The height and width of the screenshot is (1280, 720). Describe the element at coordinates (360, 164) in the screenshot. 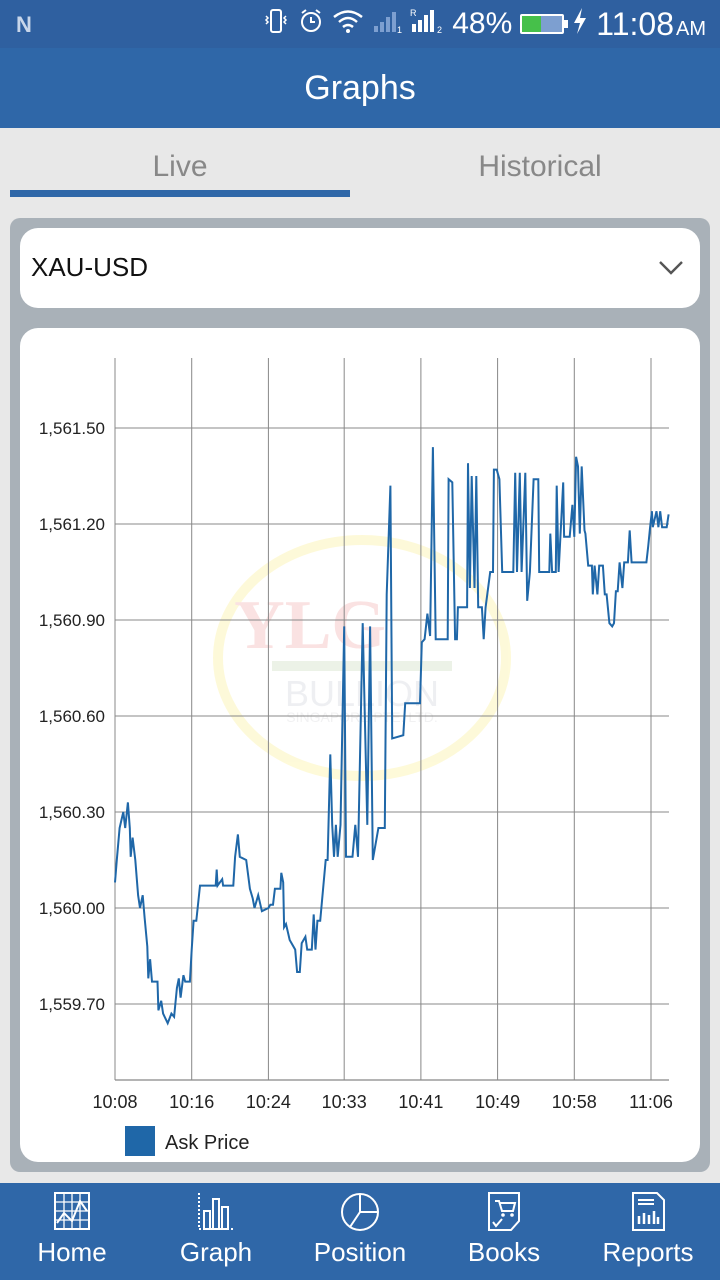

I see `tab-bar: Live Historical` at that location.